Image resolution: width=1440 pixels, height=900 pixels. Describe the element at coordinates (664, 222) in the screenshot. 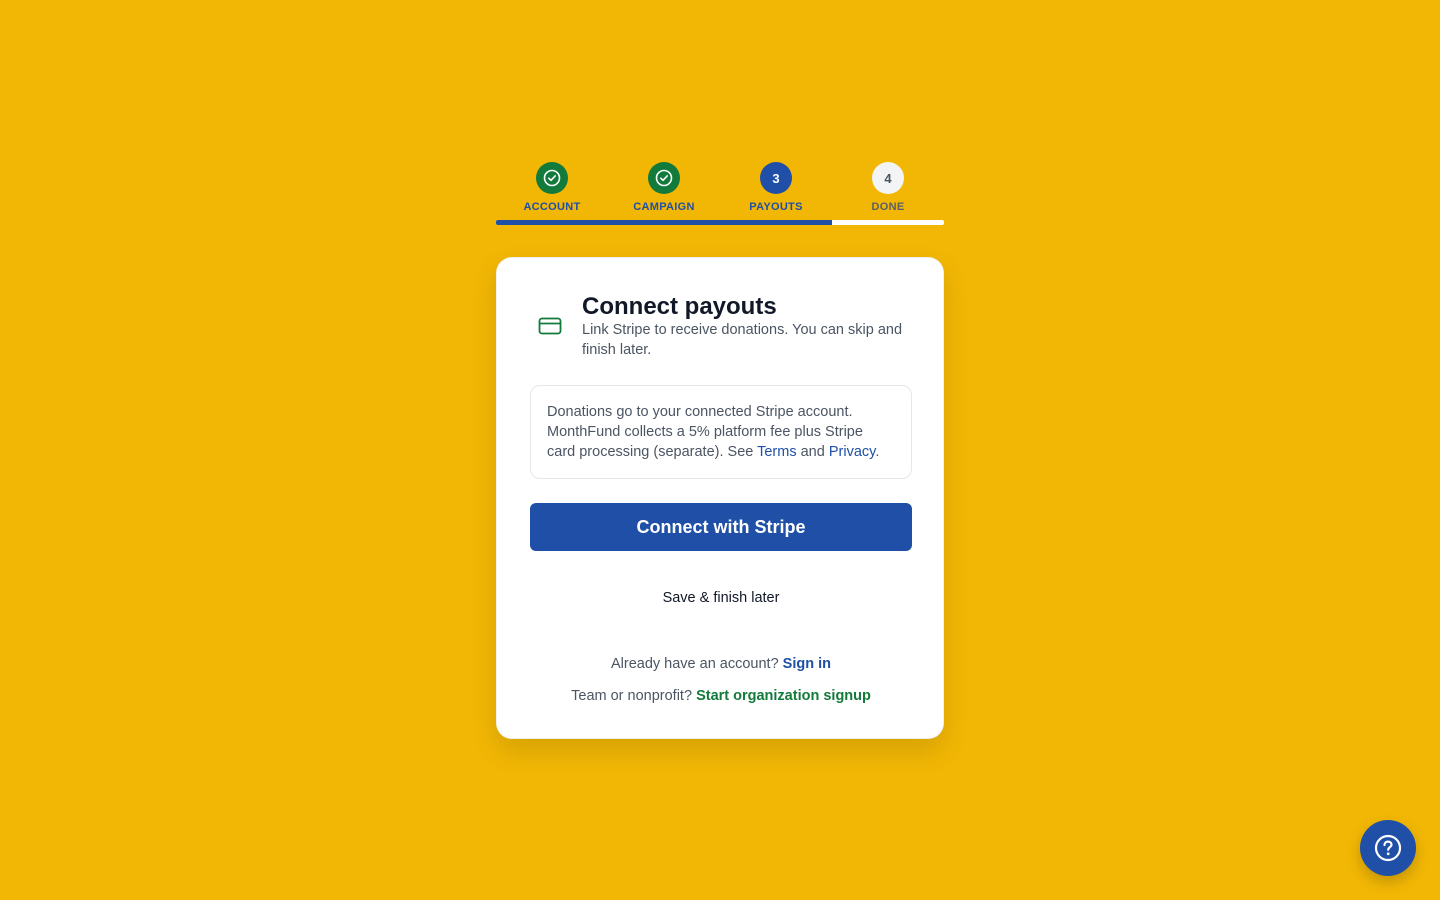

I see `progress-fill` at that location.